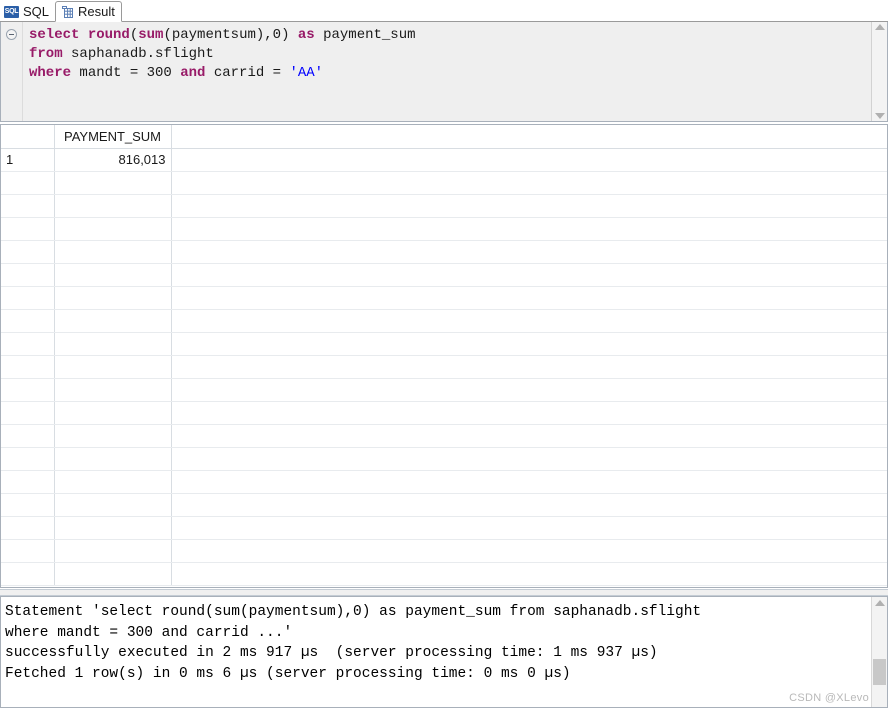 Image resolution: width=888 pixels, height=708 pixels. I want to click on sql-token: round, so click(108, 35).